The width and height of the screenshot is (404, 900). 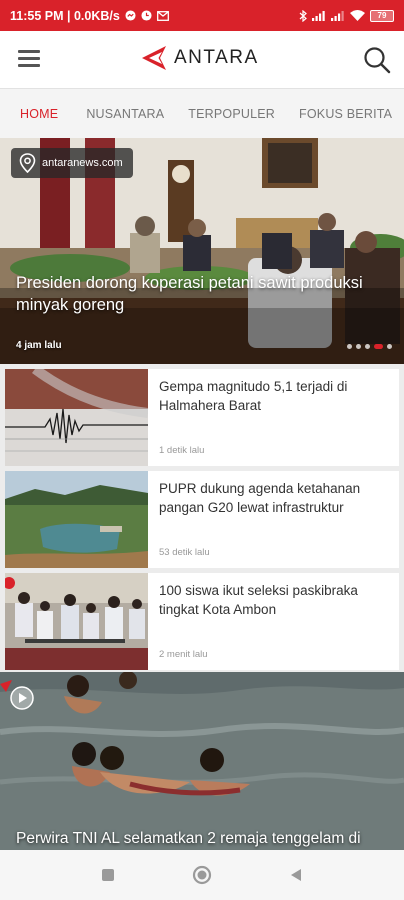 I want to click on recent-apps-button, so click(x=108, y=875).